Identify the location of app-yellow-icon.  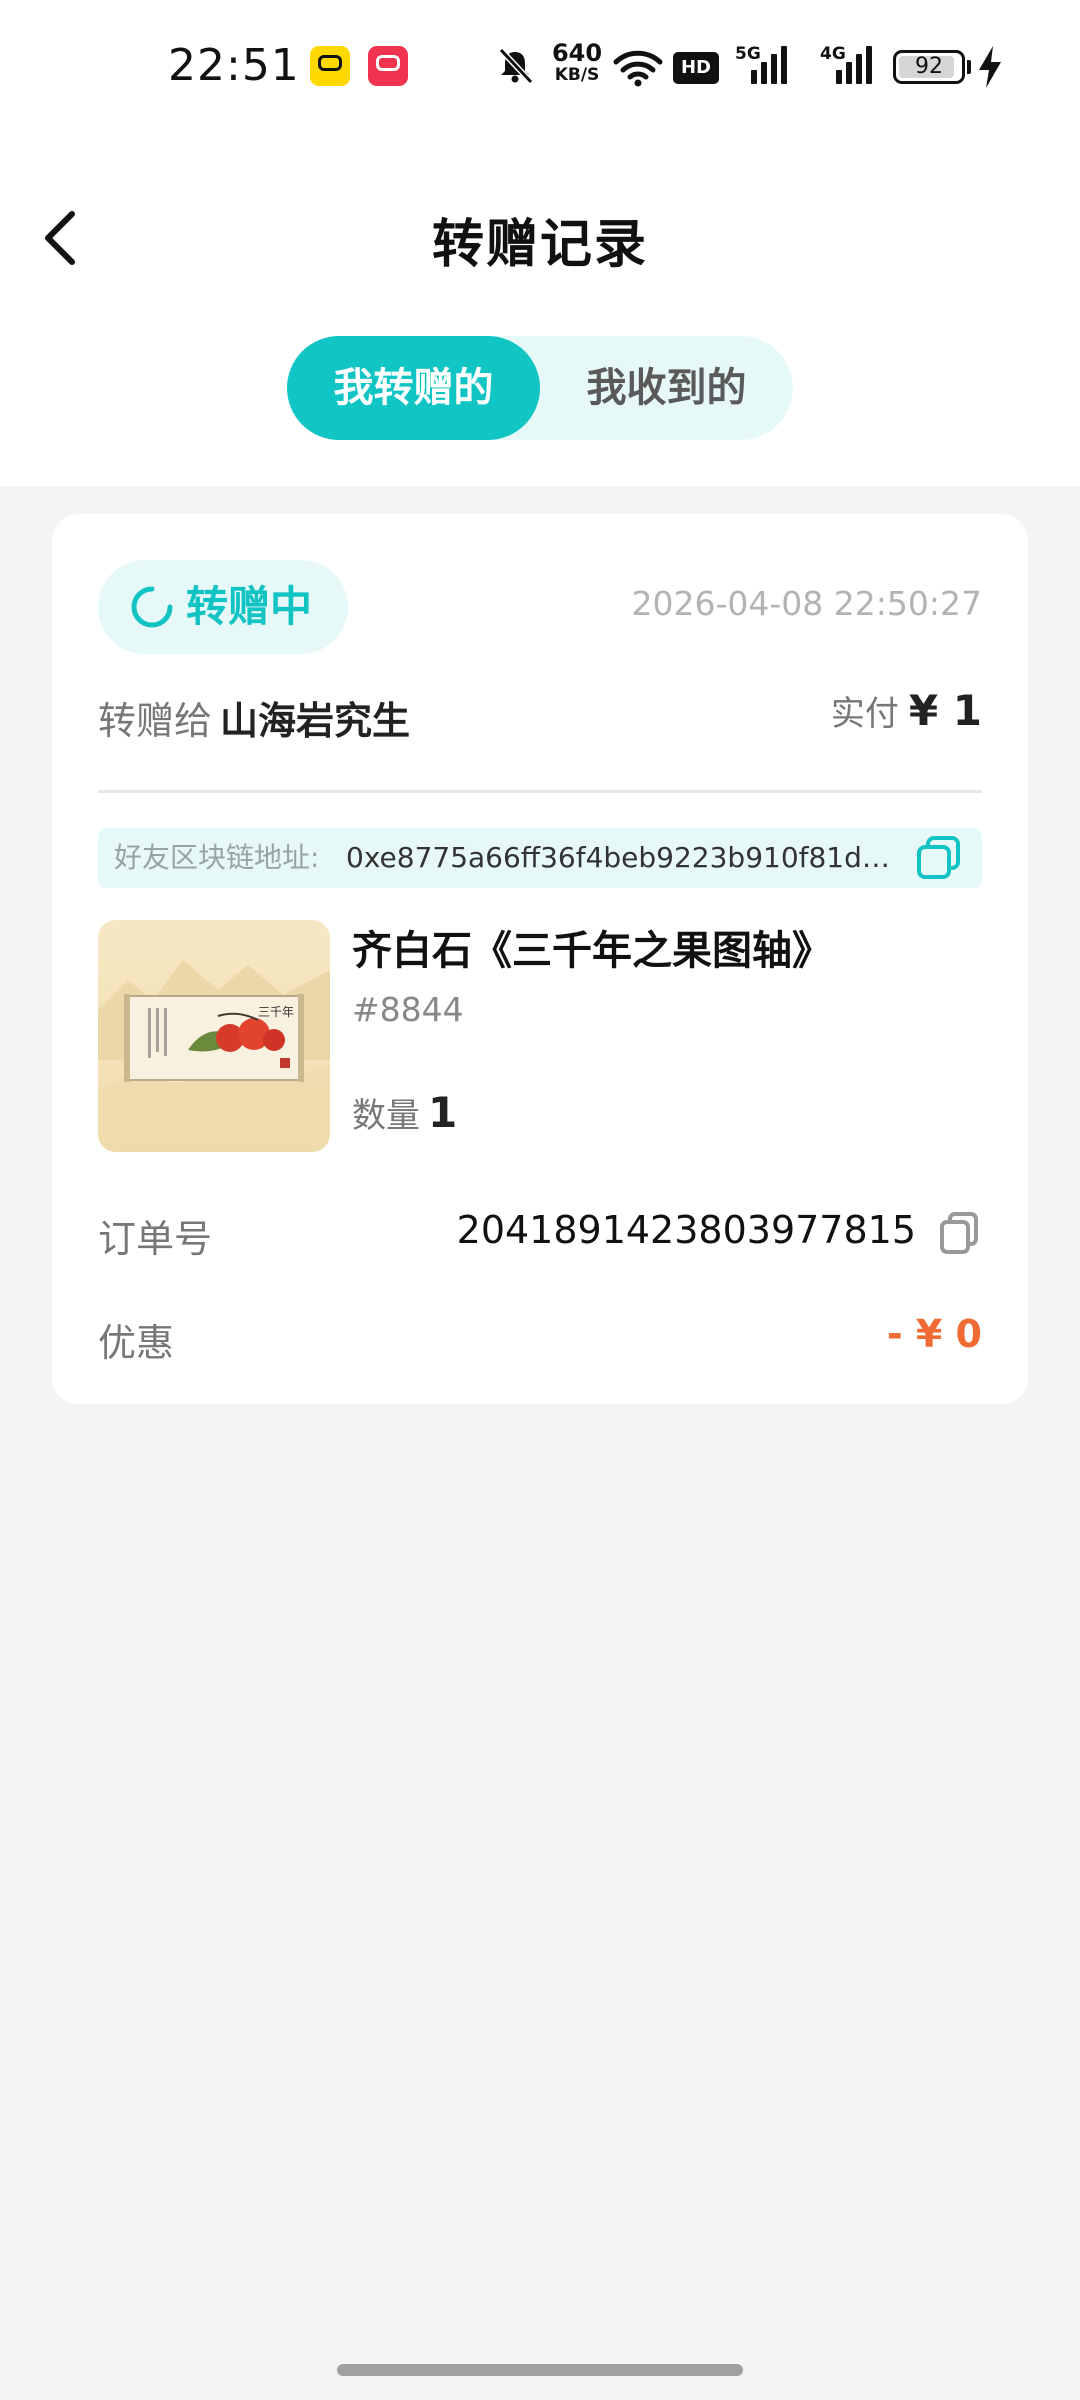
(330, 66).